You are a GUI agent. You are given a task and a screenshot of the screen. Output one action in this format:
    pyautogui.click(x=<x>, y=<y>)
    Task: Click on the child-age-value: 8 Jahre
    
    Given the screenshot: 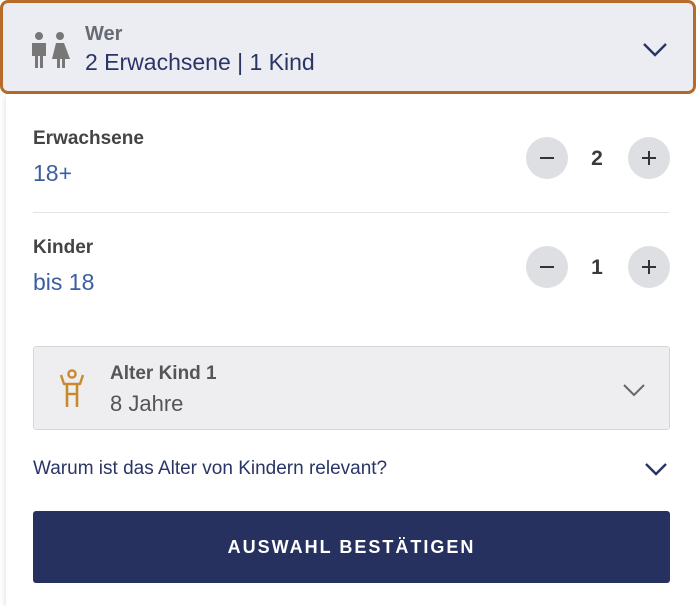 What is the action you would take?
    pyautogui.click(x=147, y=403)
    